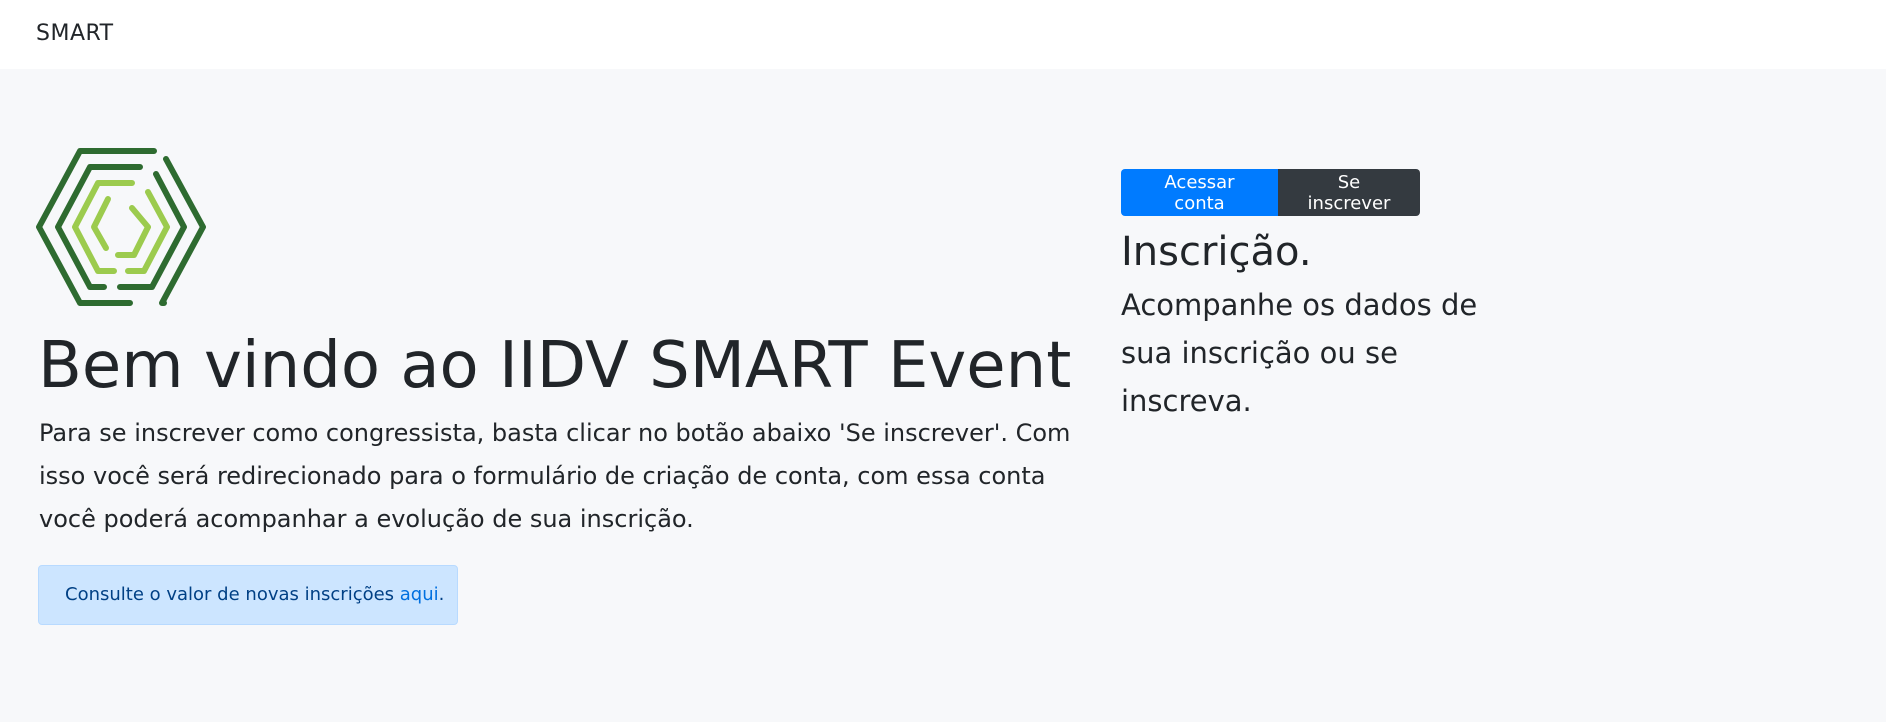  I want to click on pricing-alert-text: Consulte o valor de novas inscrições, so click(232, 594).